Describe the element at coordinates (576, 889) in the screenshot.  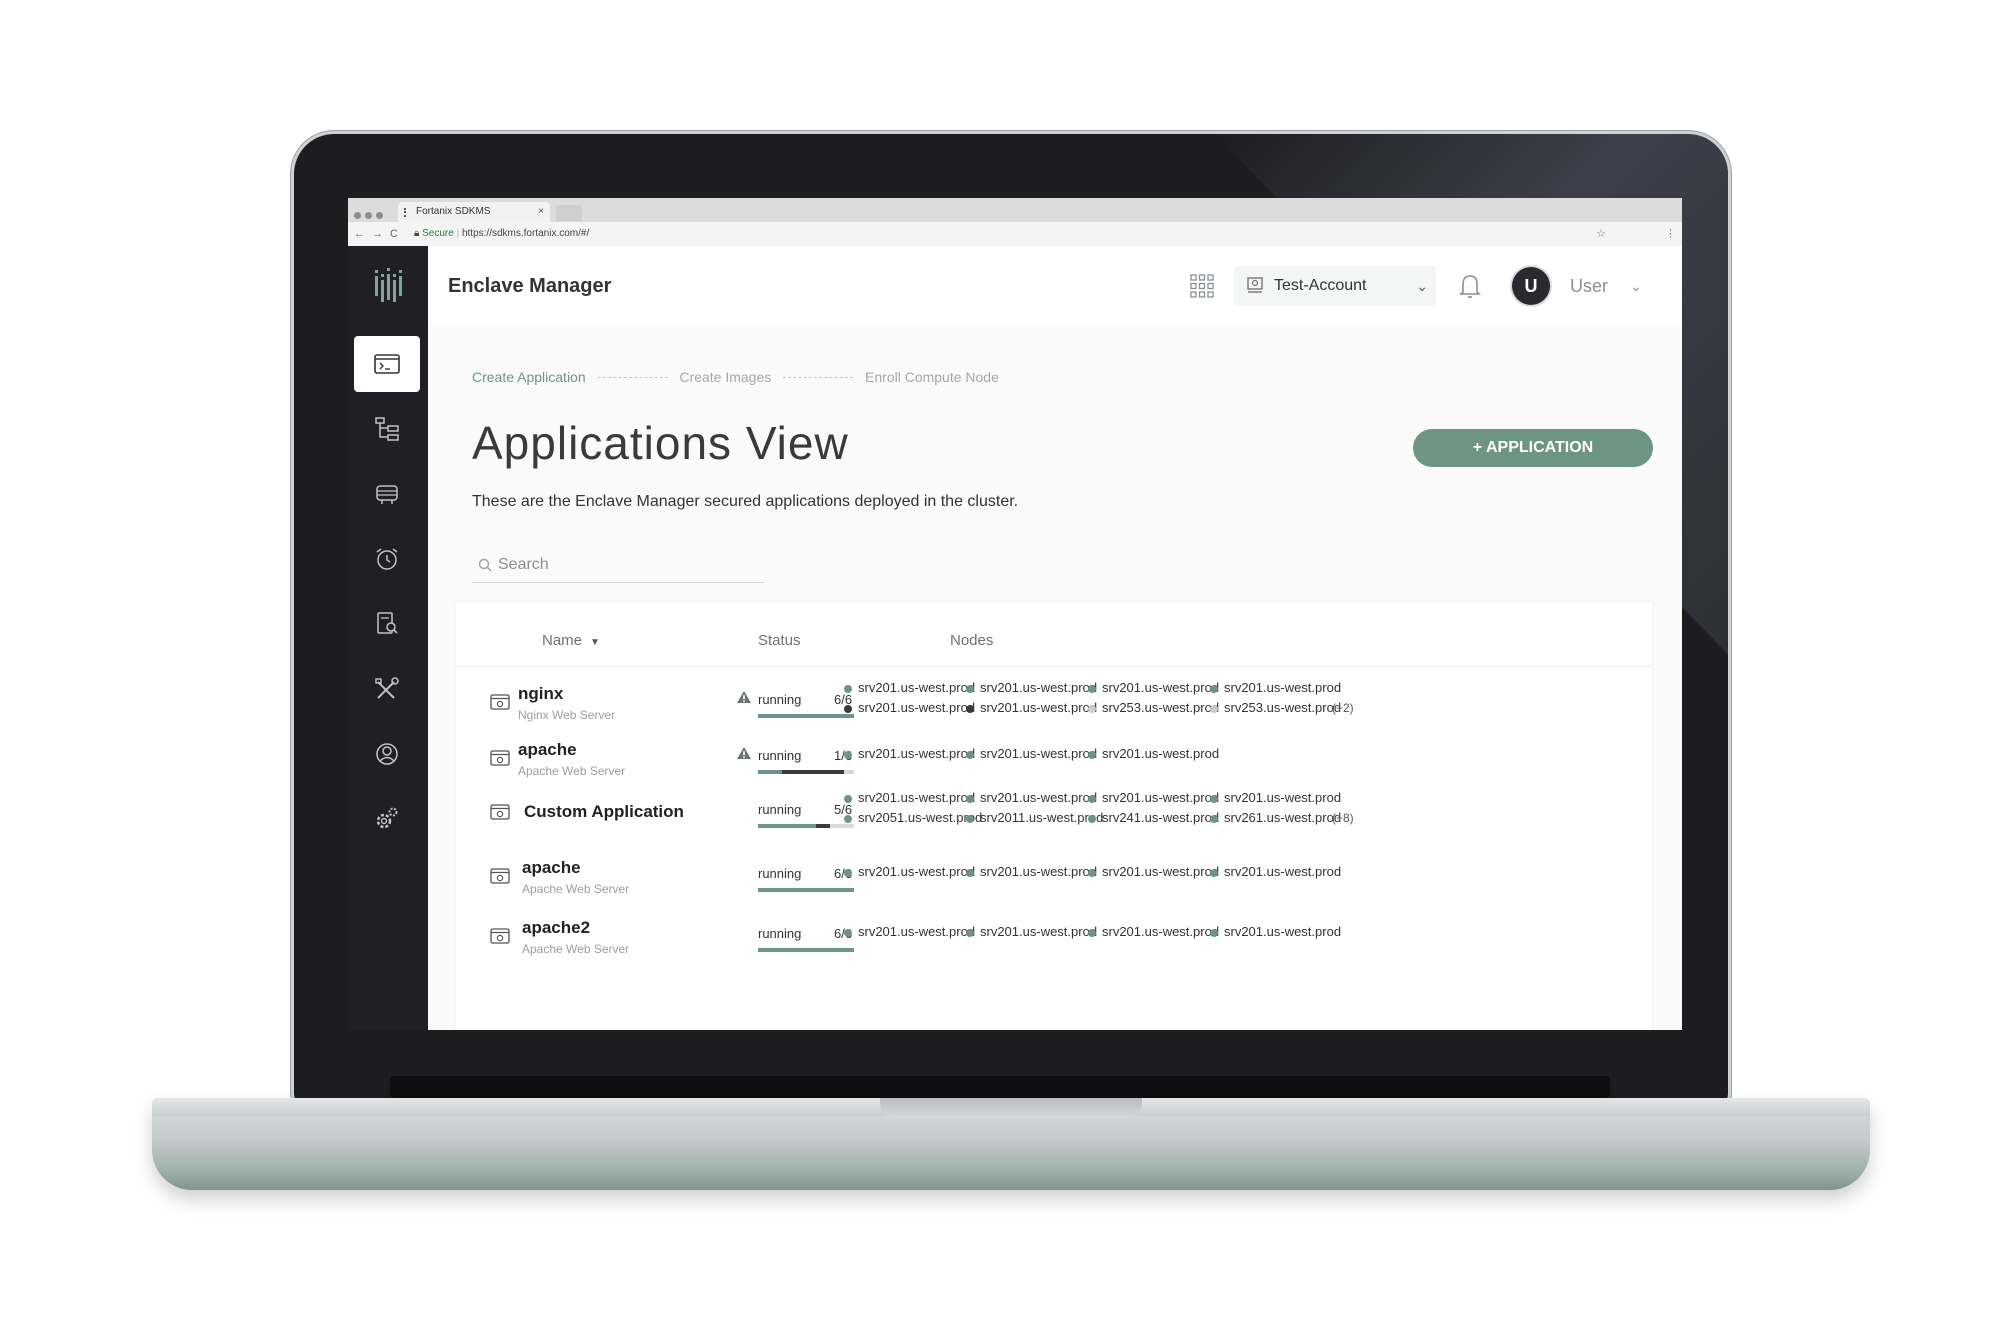
I see `application-subtitle: Apache Web Server` at that location.